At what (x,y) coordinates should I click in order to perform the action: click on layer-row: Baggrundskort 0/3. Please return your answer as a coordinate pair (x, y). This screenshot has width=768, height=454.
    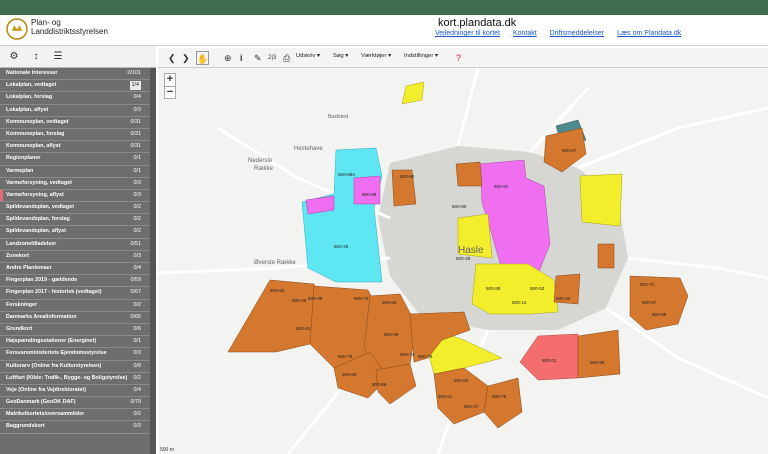
    Looking at the image, I should click on (78, 427).